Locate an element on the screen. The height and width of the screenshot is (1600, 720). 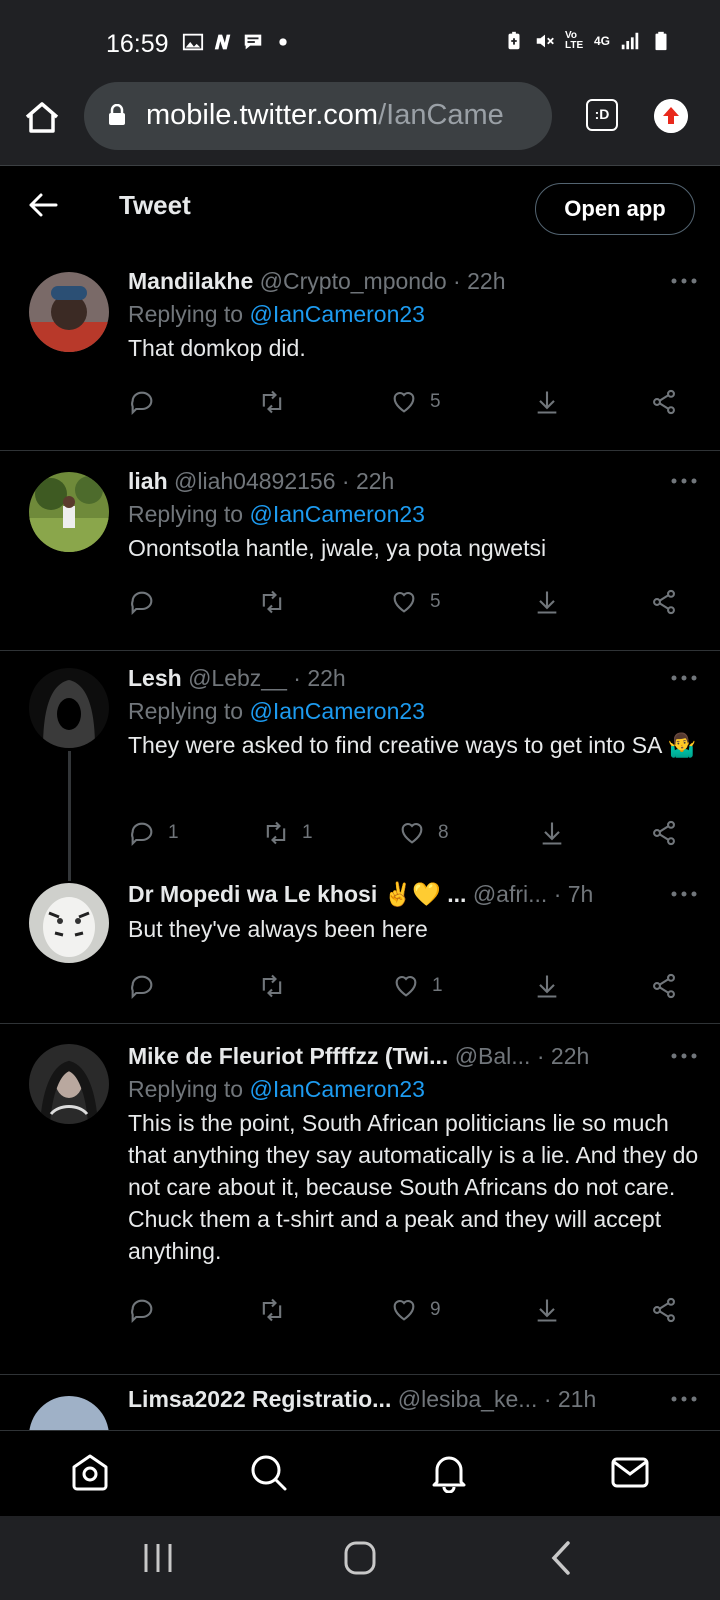
tweet-header-line: Lesh @Lebz__ · 22h is located at coordinates (414, 678).